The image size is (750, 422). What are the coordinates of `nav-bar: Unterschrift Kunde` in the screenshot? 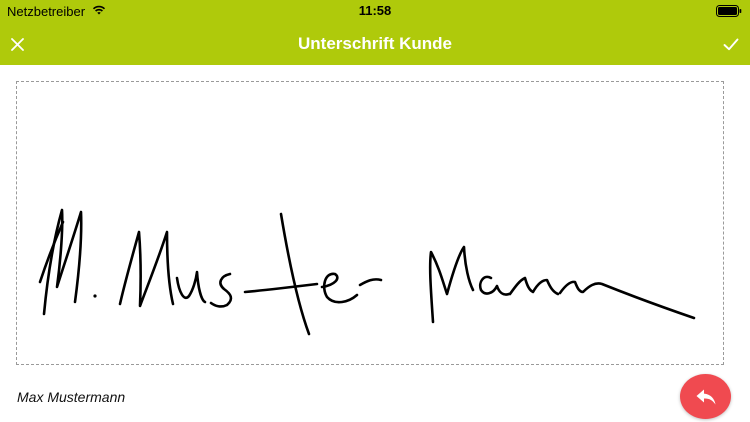 It's located at (375, 43).